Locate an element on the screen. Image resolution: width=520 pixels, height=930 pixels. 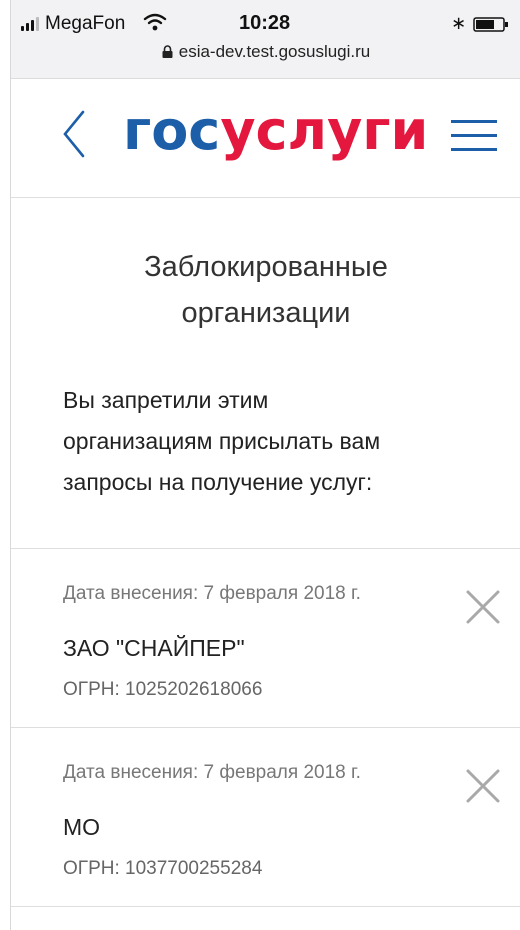
page-title: Заблокированные организации is located at coordinates (265, 290).